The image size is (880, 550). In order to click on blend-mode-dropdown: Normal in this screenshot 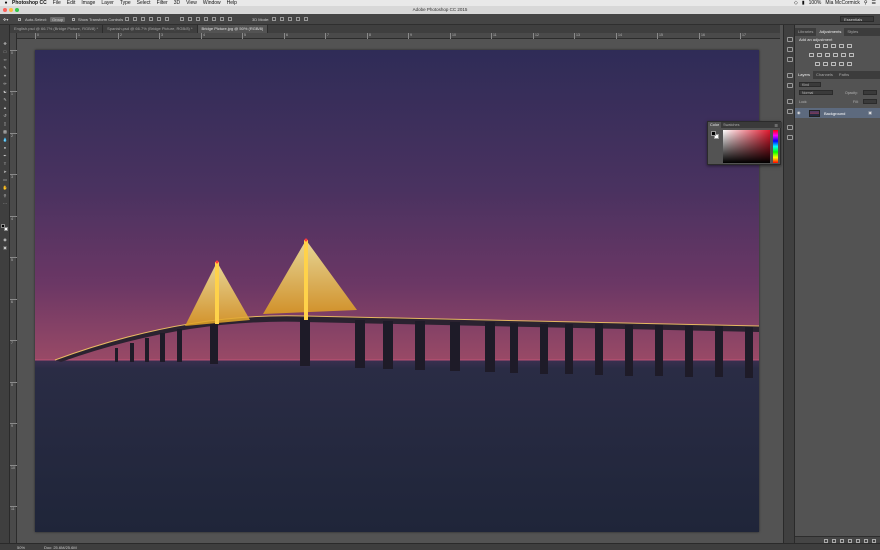, I will do `click(816, 92)`.